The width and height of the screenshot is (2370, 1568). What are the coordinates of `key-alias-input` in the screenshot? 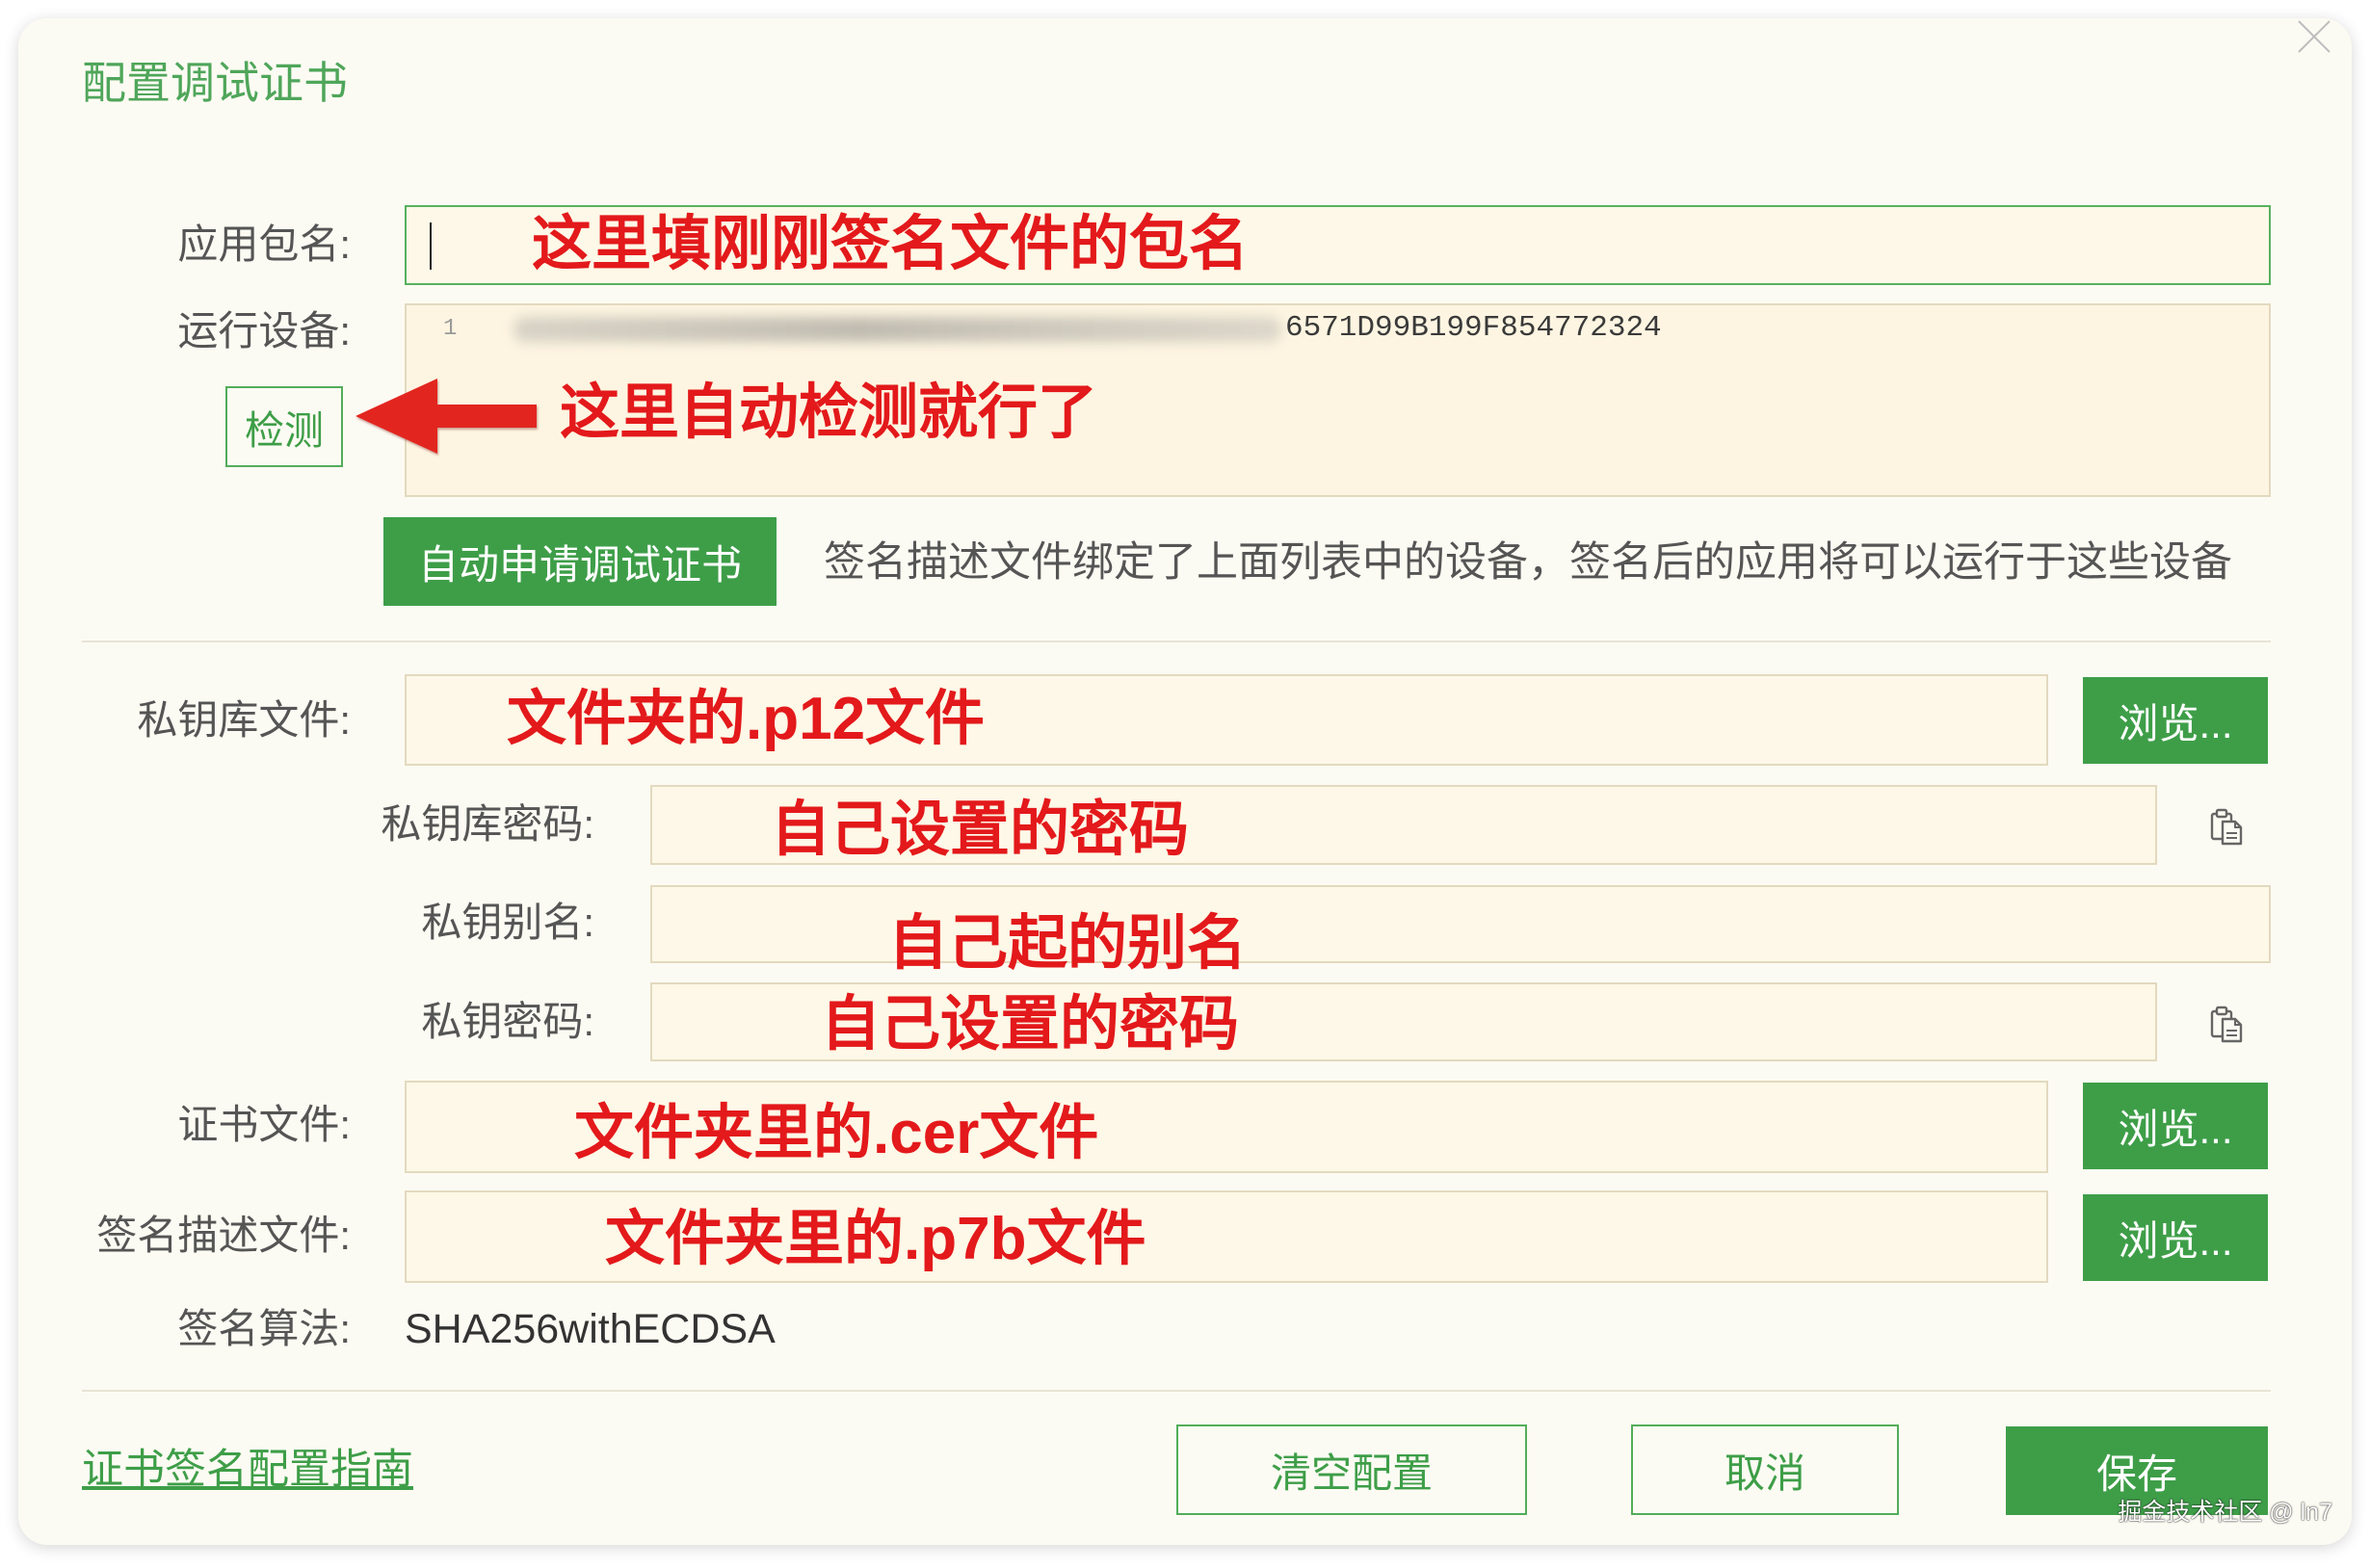 It's located at (1460, 924).